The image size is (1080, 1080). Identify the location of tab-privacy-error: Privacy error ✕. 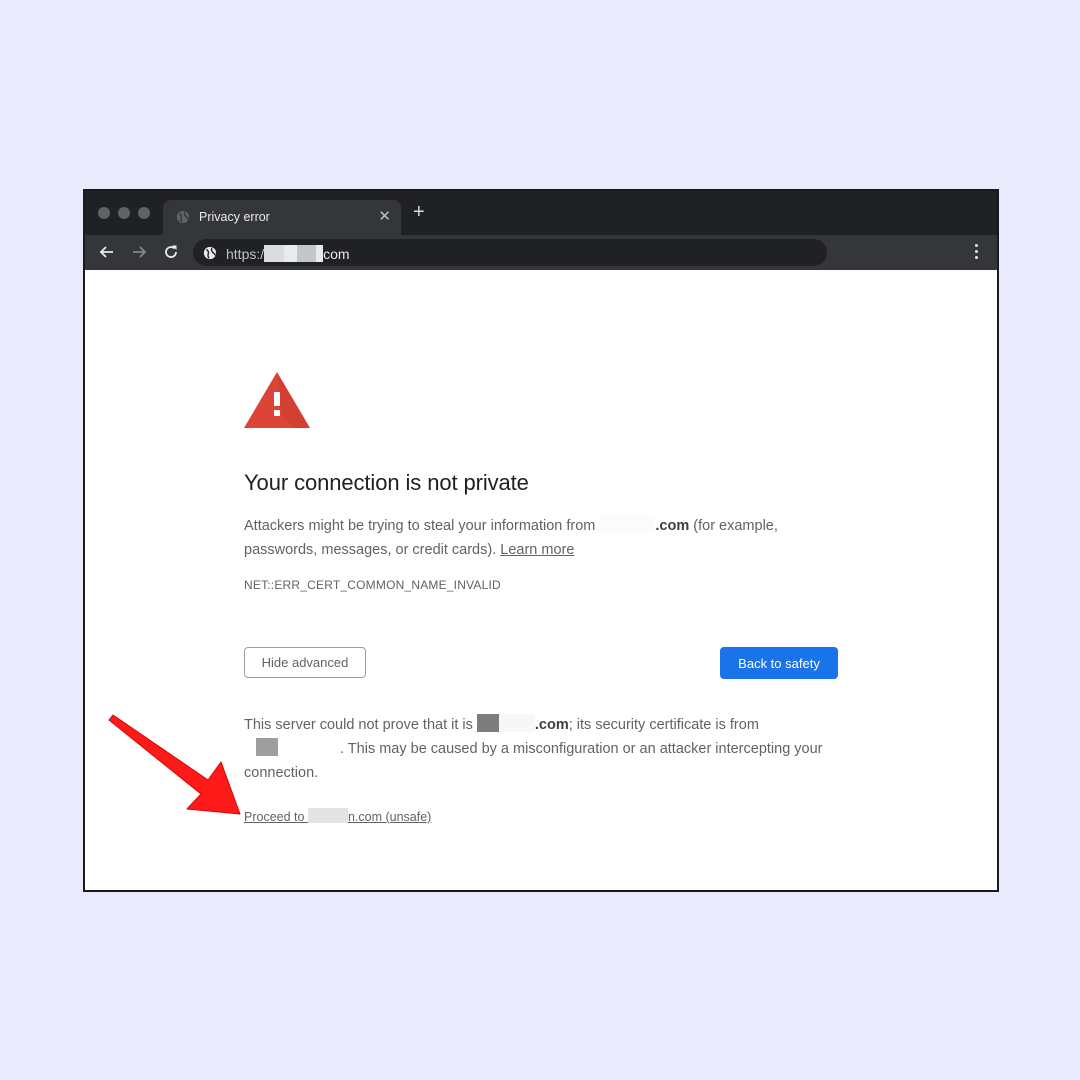
(282, 217).